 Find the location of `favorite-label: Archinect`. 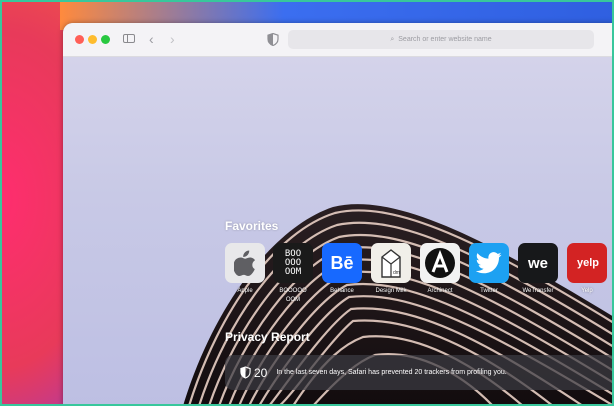

favorite-label: Archinect is located at coordinates (440, 291).